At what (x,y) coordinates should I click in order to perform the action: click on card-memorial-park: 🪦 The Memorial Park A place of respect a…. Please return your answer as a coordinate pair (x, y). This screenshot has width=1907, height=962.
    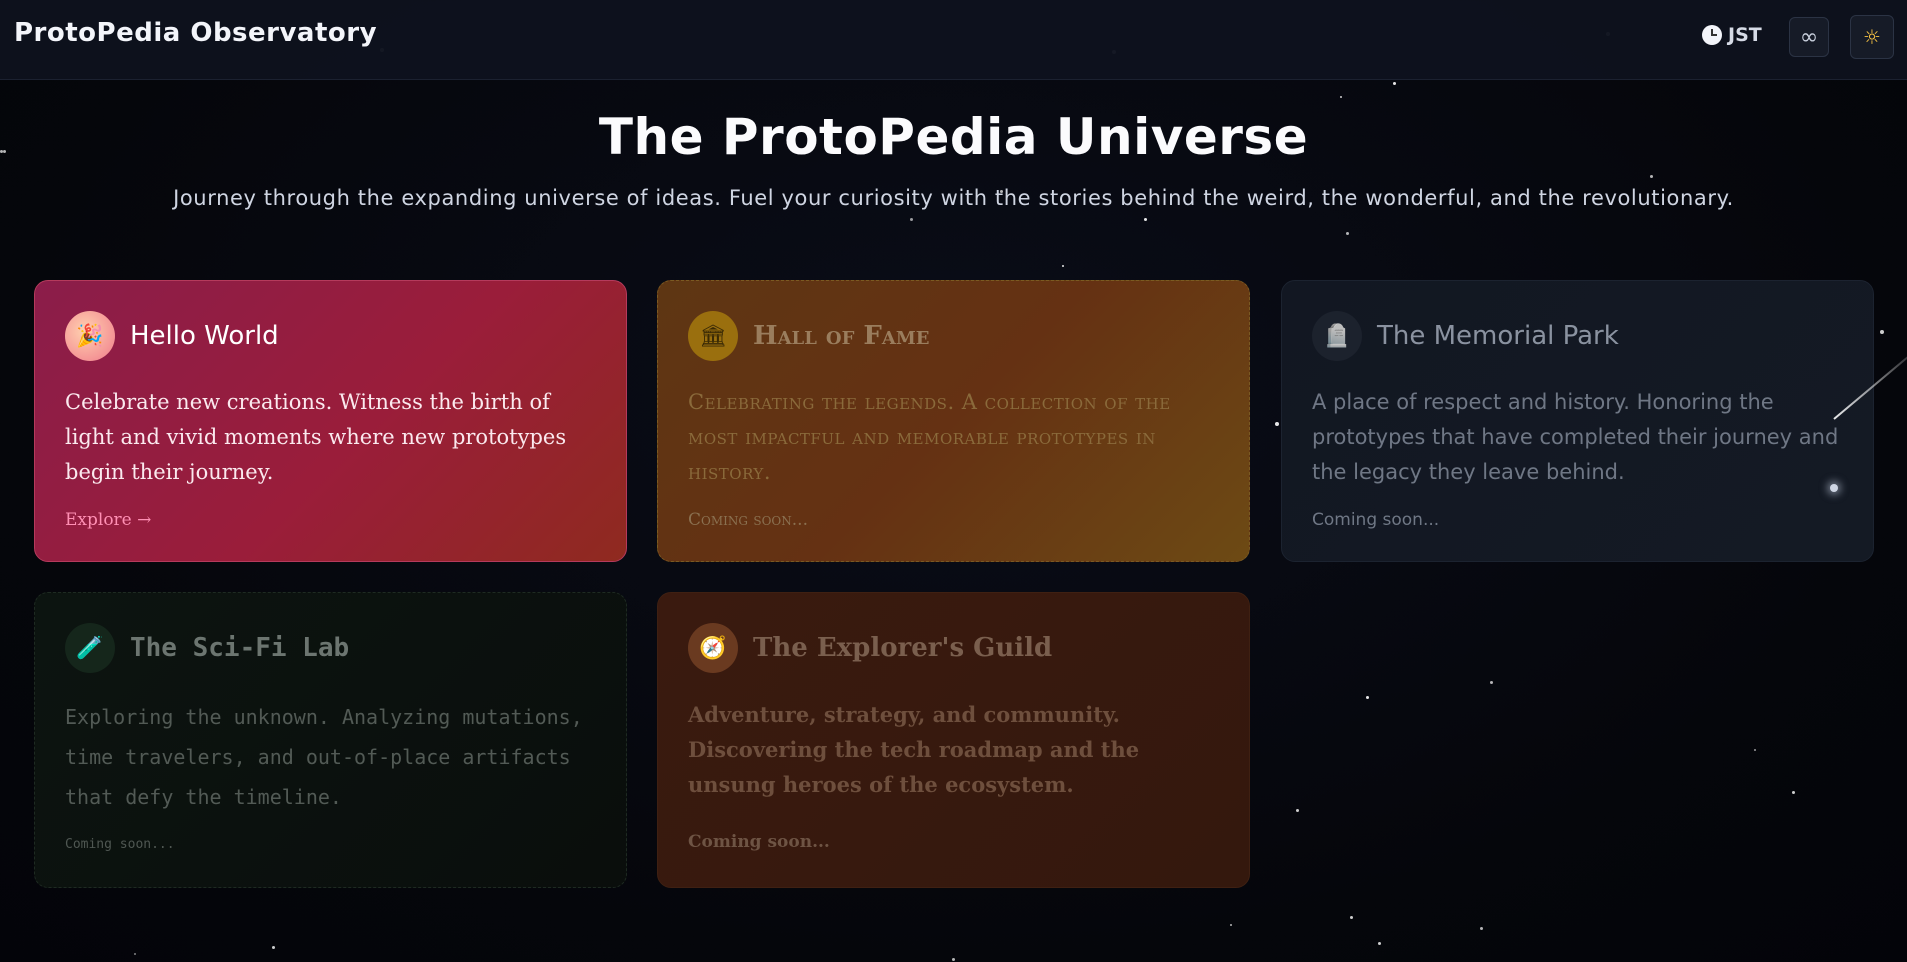
    Looking at the image, I should click on (1577, 421).